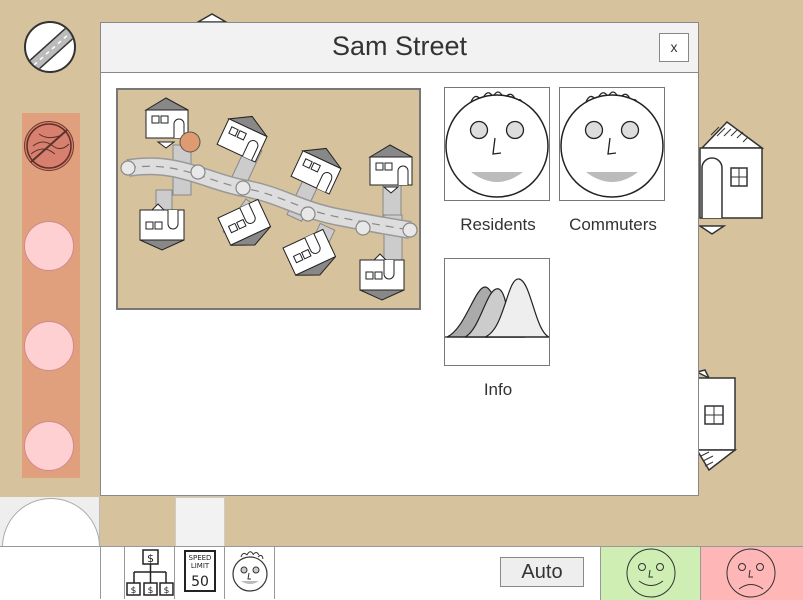 The width and height of the screenshot is (803, 600). Describe the element at coordinates (200, 566) in the screenshot. I see `svg-text: LIMIT` at that location.